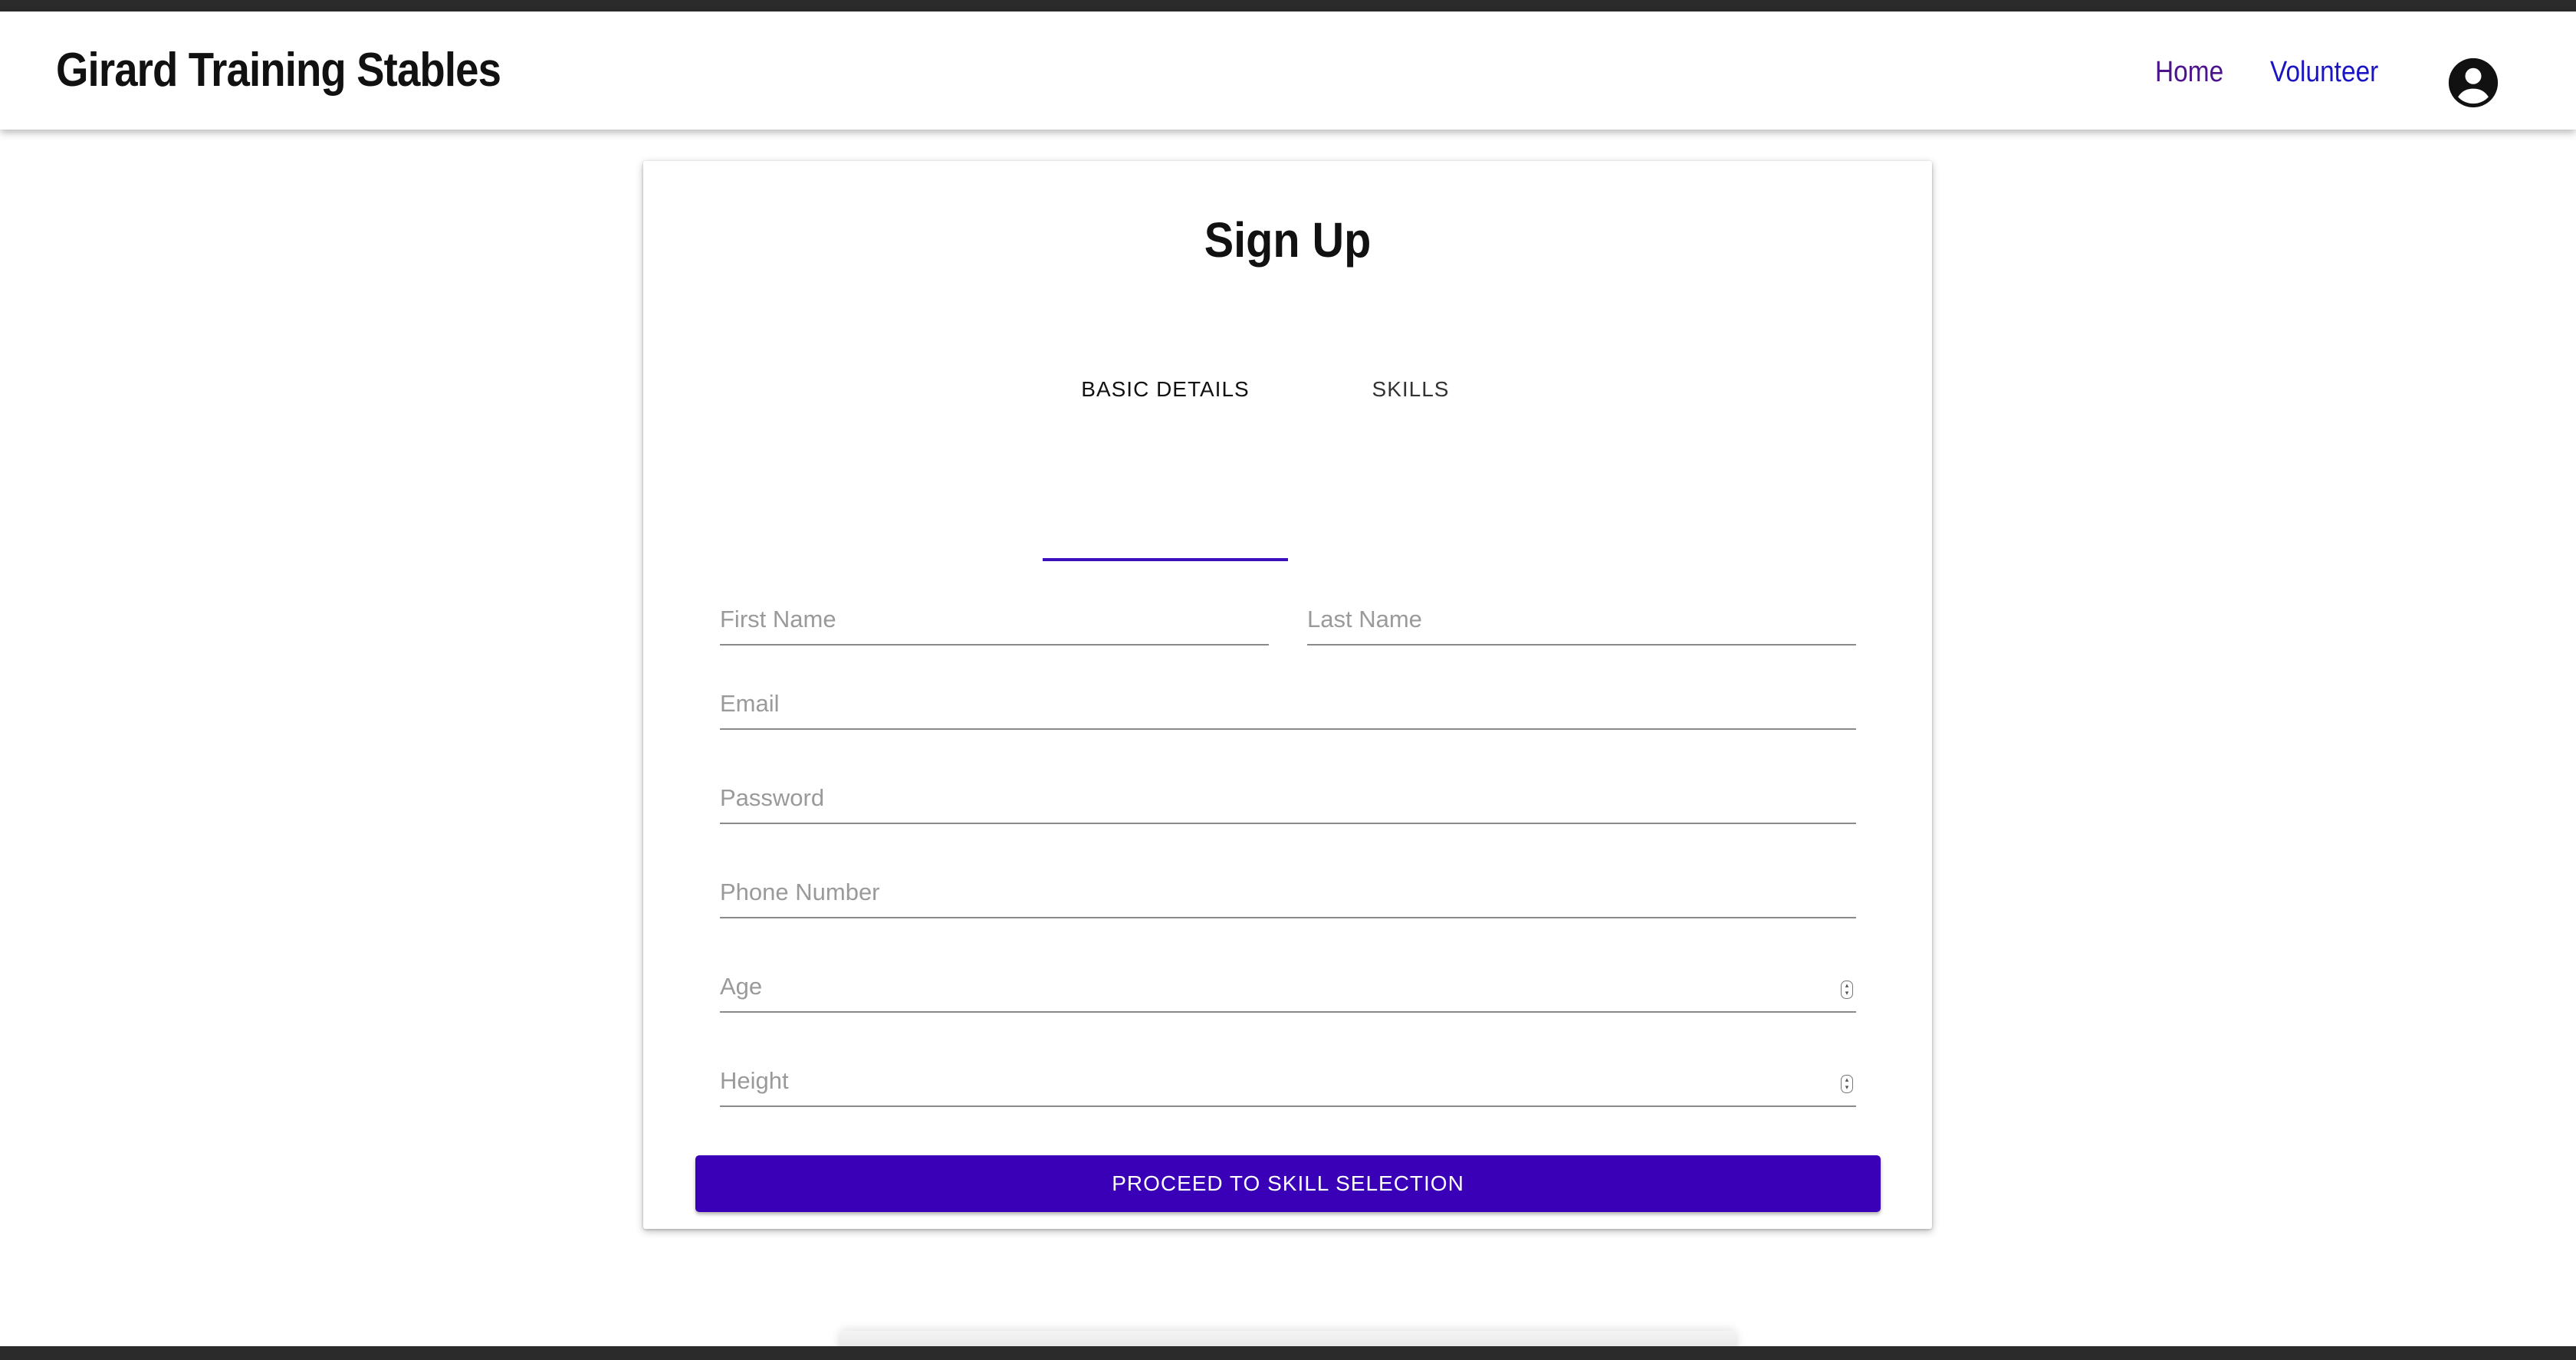 The height and width of the screenshot is (1360, 2576). Describe the element at coordinates (1288, 1353) in the screenshot. I see `window-bottom-strip` at that location.